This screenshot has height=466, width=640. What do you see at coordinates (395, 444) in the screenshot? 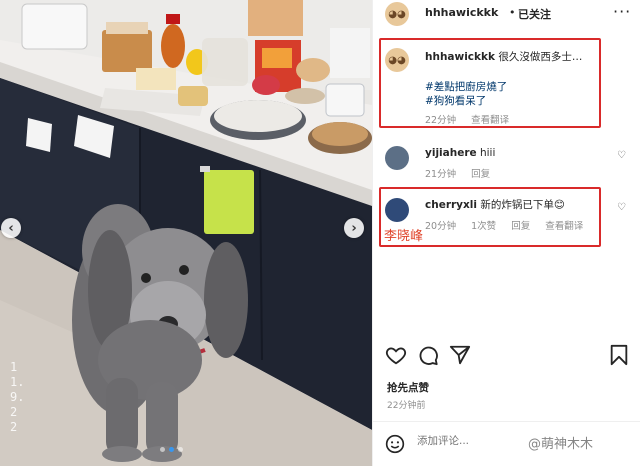
I see `emoji-icon` at bounding box center [395, 444].